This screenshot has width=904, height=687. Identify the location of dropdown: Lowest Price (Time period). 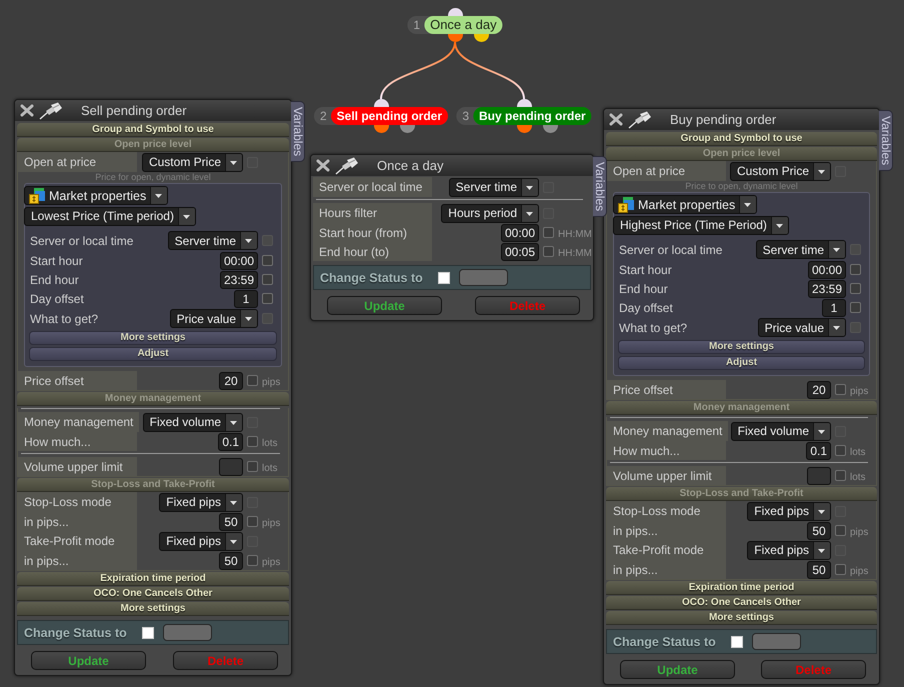
(110, 216).